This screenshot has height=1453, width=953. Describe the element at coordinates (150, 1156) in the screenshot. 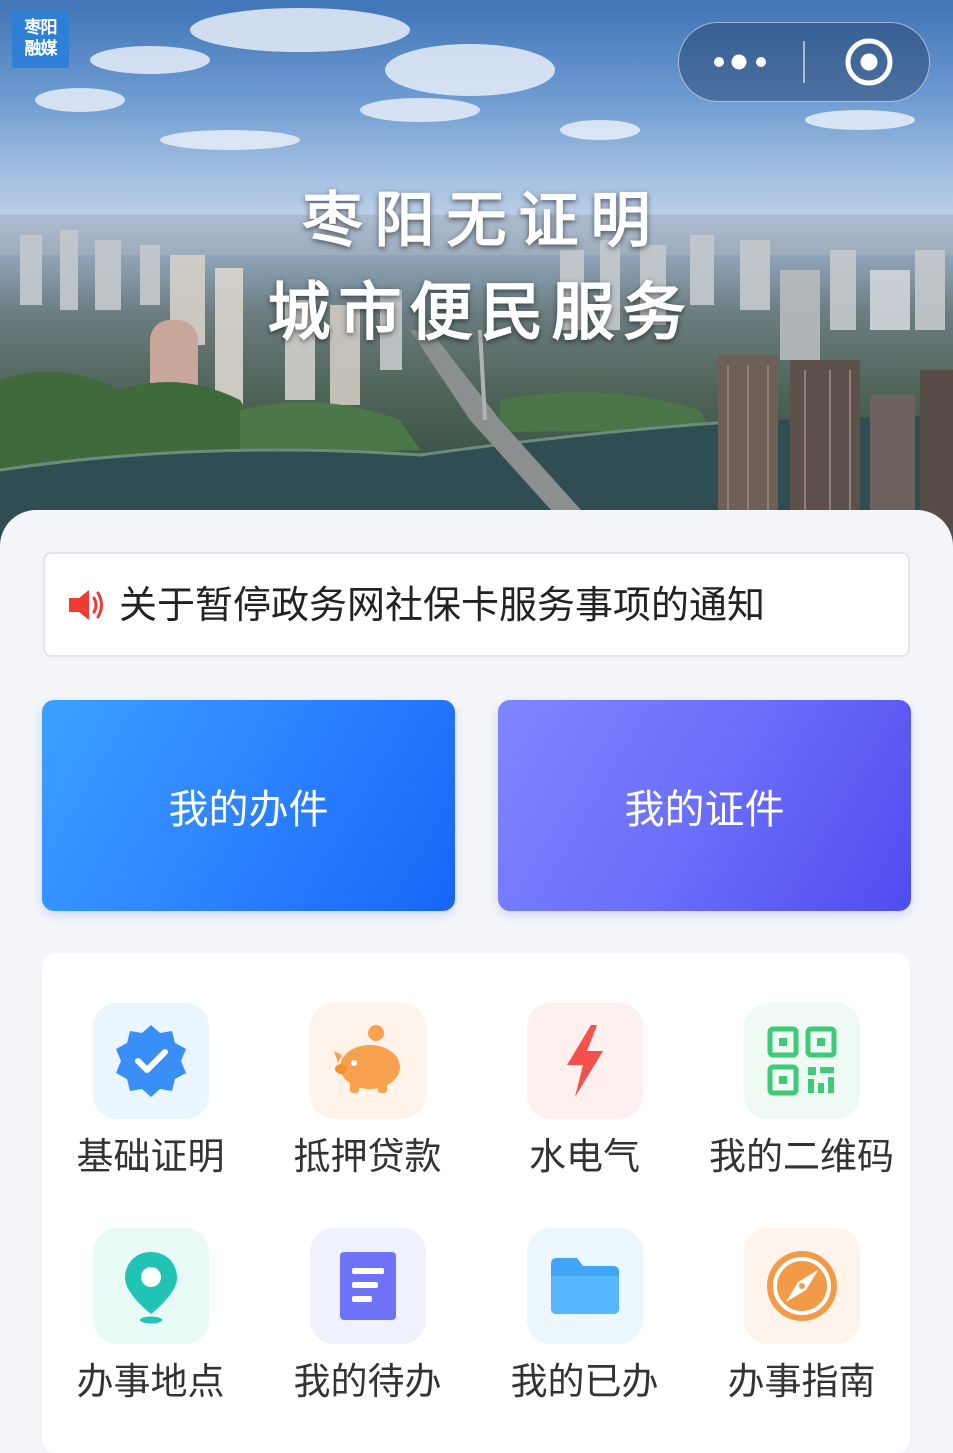

I see `service-label: 基础证明` at that location.